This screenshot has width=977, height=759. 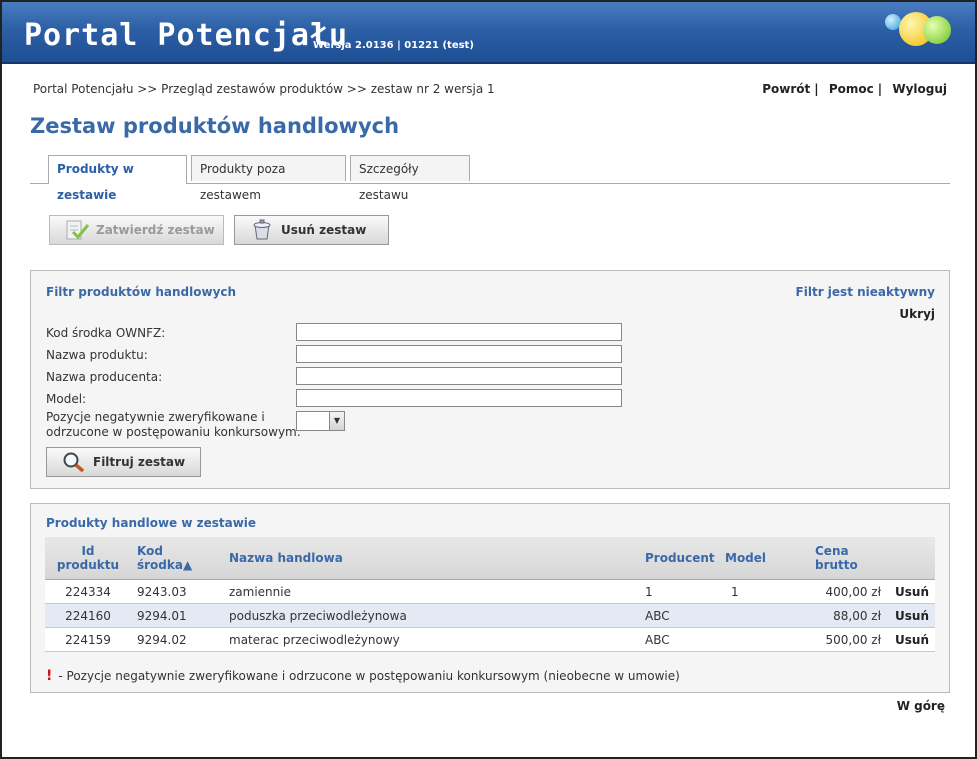 What do you see at coordinates (320, 421) in the screenshot?
I see `negative-positions-select: ▼` at bounding box center [320, 421].